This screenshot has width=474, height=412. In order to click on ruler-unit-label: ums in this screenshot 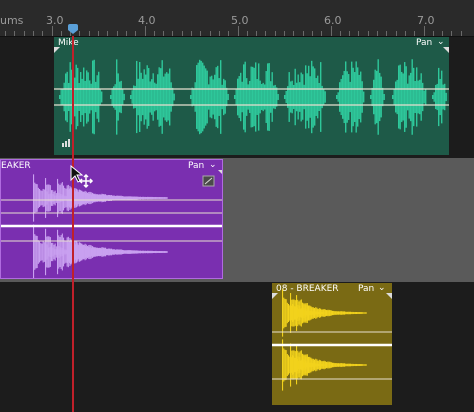, I will do `click(12, 20)`.